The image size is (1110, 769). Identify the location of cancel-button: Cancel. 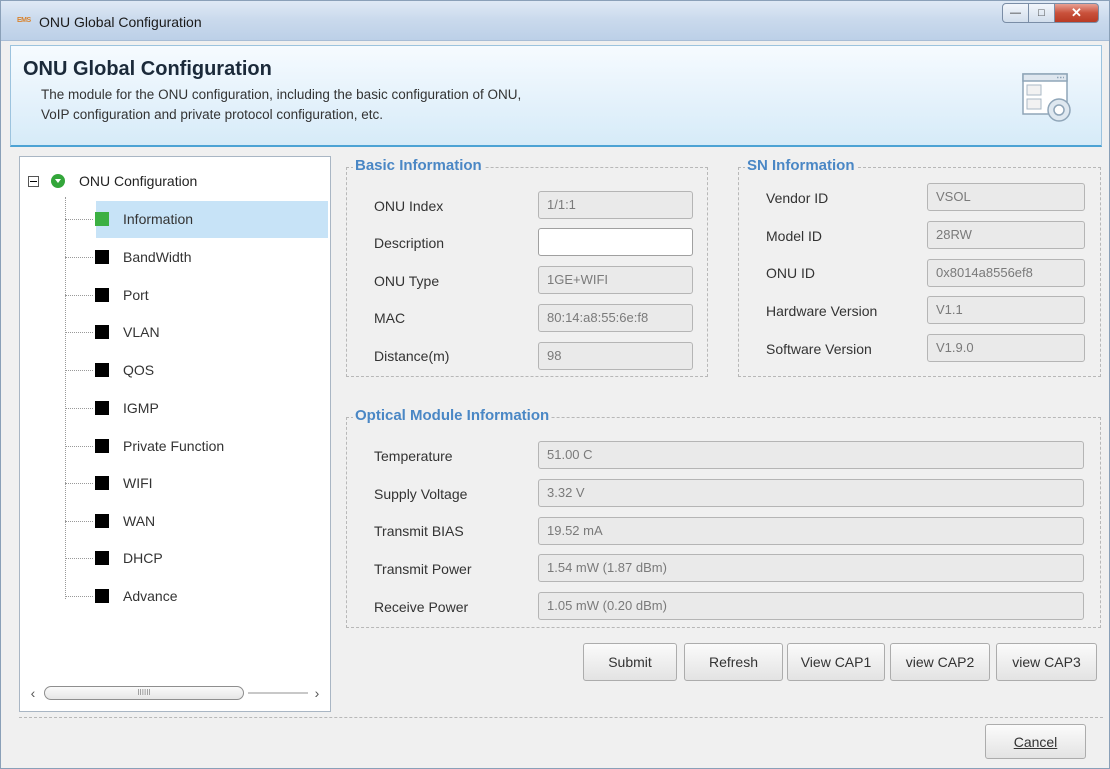
(1035, 741).